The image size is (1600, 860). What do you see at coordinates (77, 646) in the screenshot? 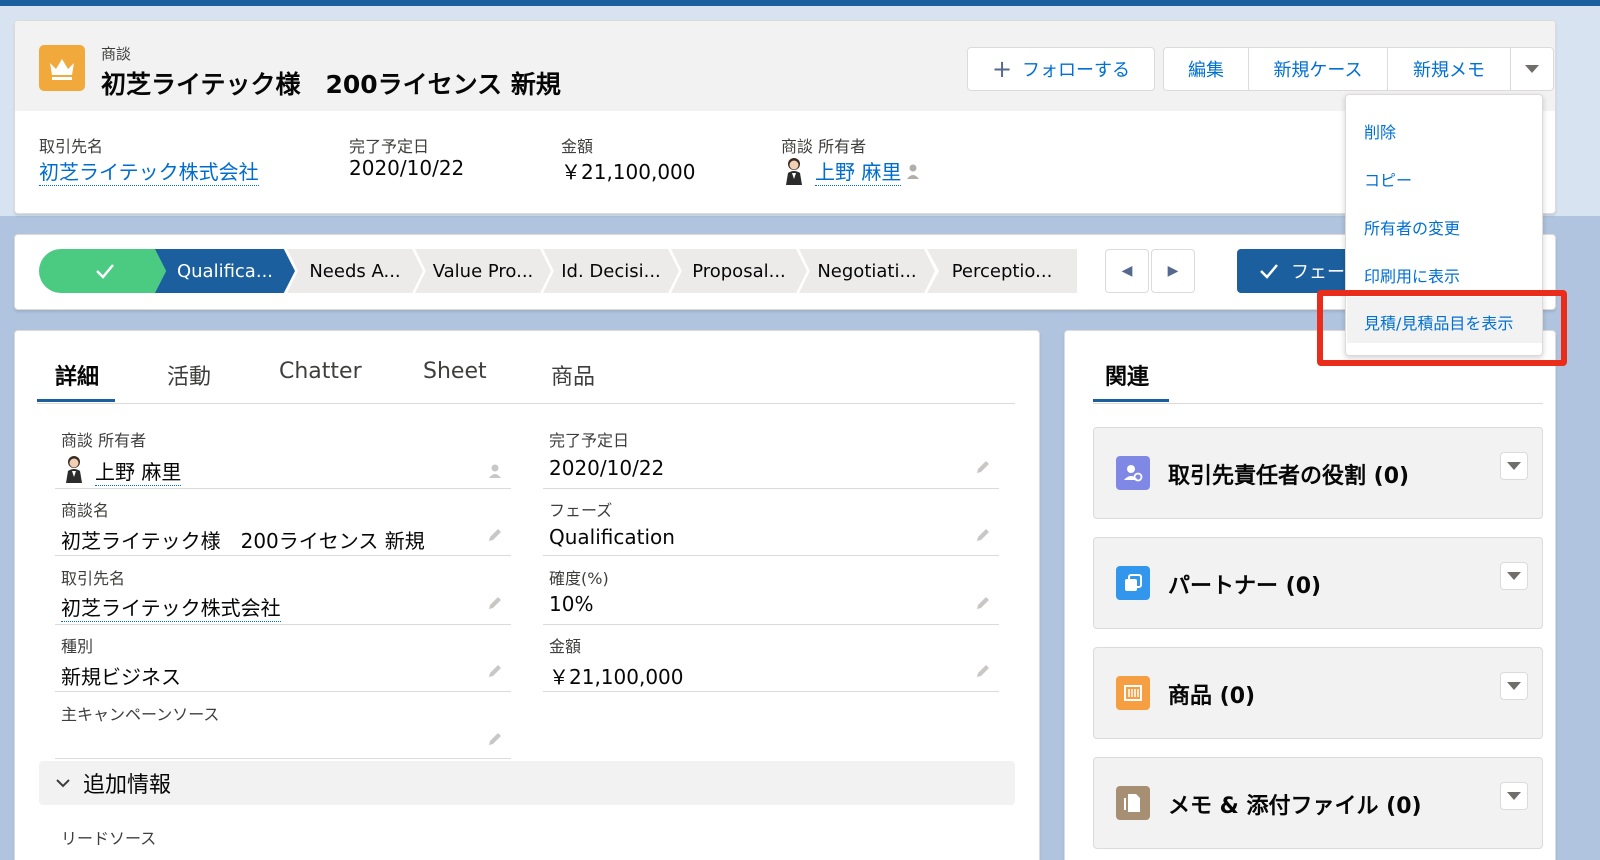
I see `field-label-type: 種別` at bounding box center [77, 646].